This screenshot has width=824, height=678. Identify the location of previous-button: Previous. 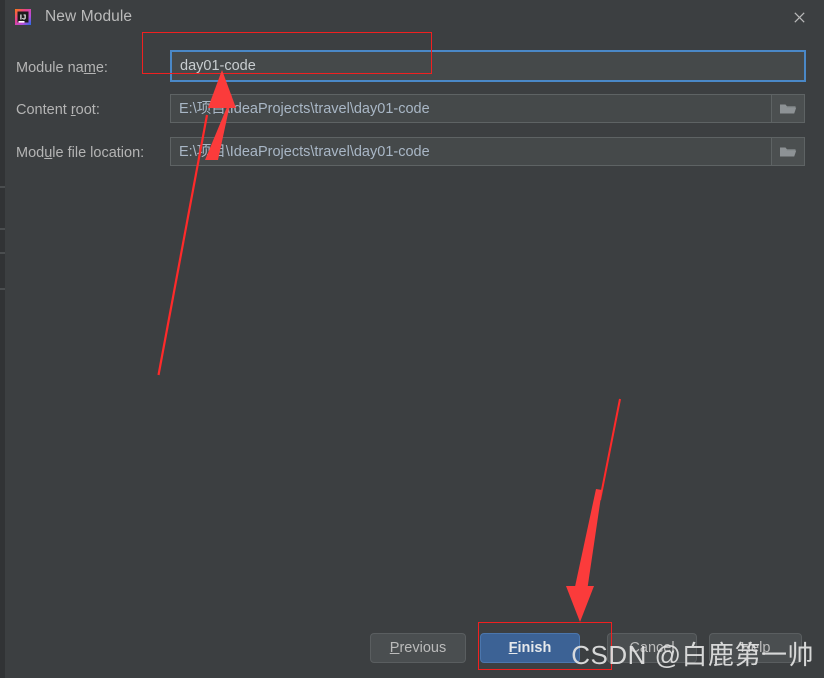
(418, 648).